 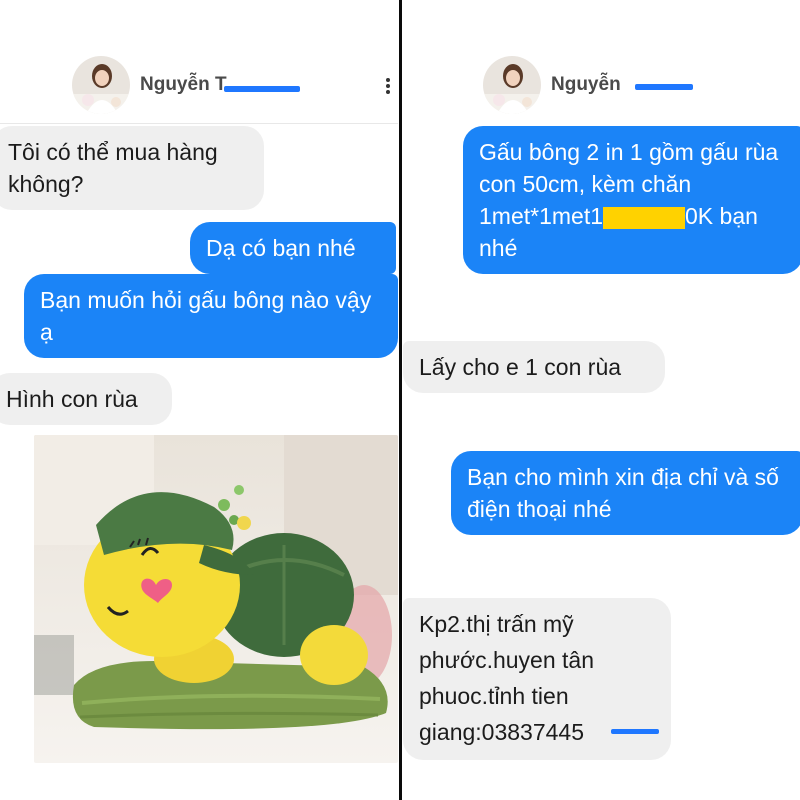 What do you see at coordinates (388, 87) in the screenshot?
I see `more-options-icon` at bounding box center [388, 87].